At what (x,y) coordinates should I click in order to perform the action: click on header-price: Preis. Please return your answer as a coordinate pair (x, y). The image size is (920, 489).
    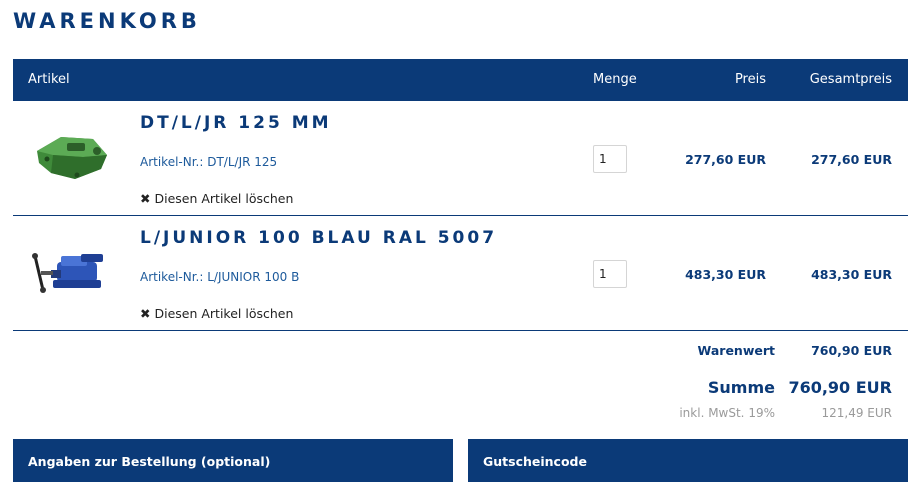
    Looking at the image, I should click on (750, 79).